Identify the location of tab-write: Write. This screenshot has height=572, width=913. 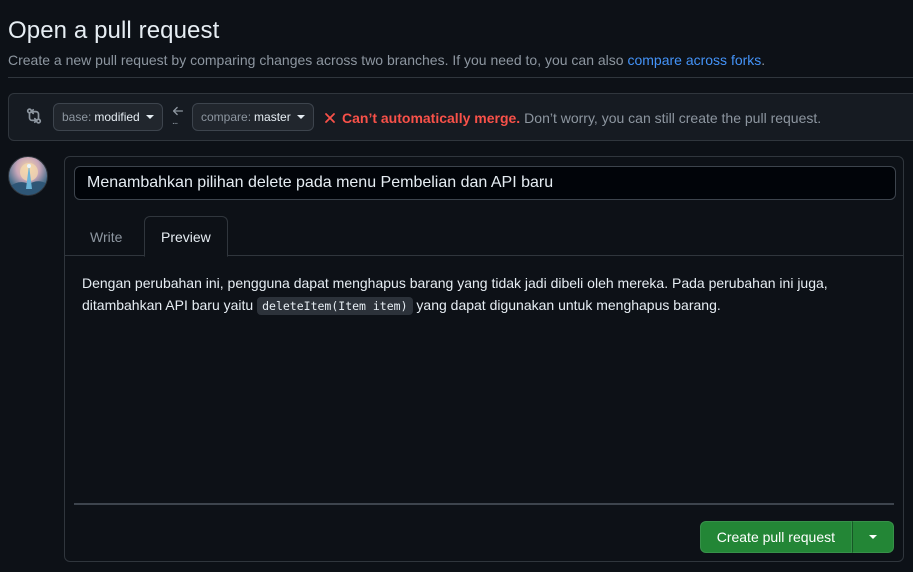
(106, 236).